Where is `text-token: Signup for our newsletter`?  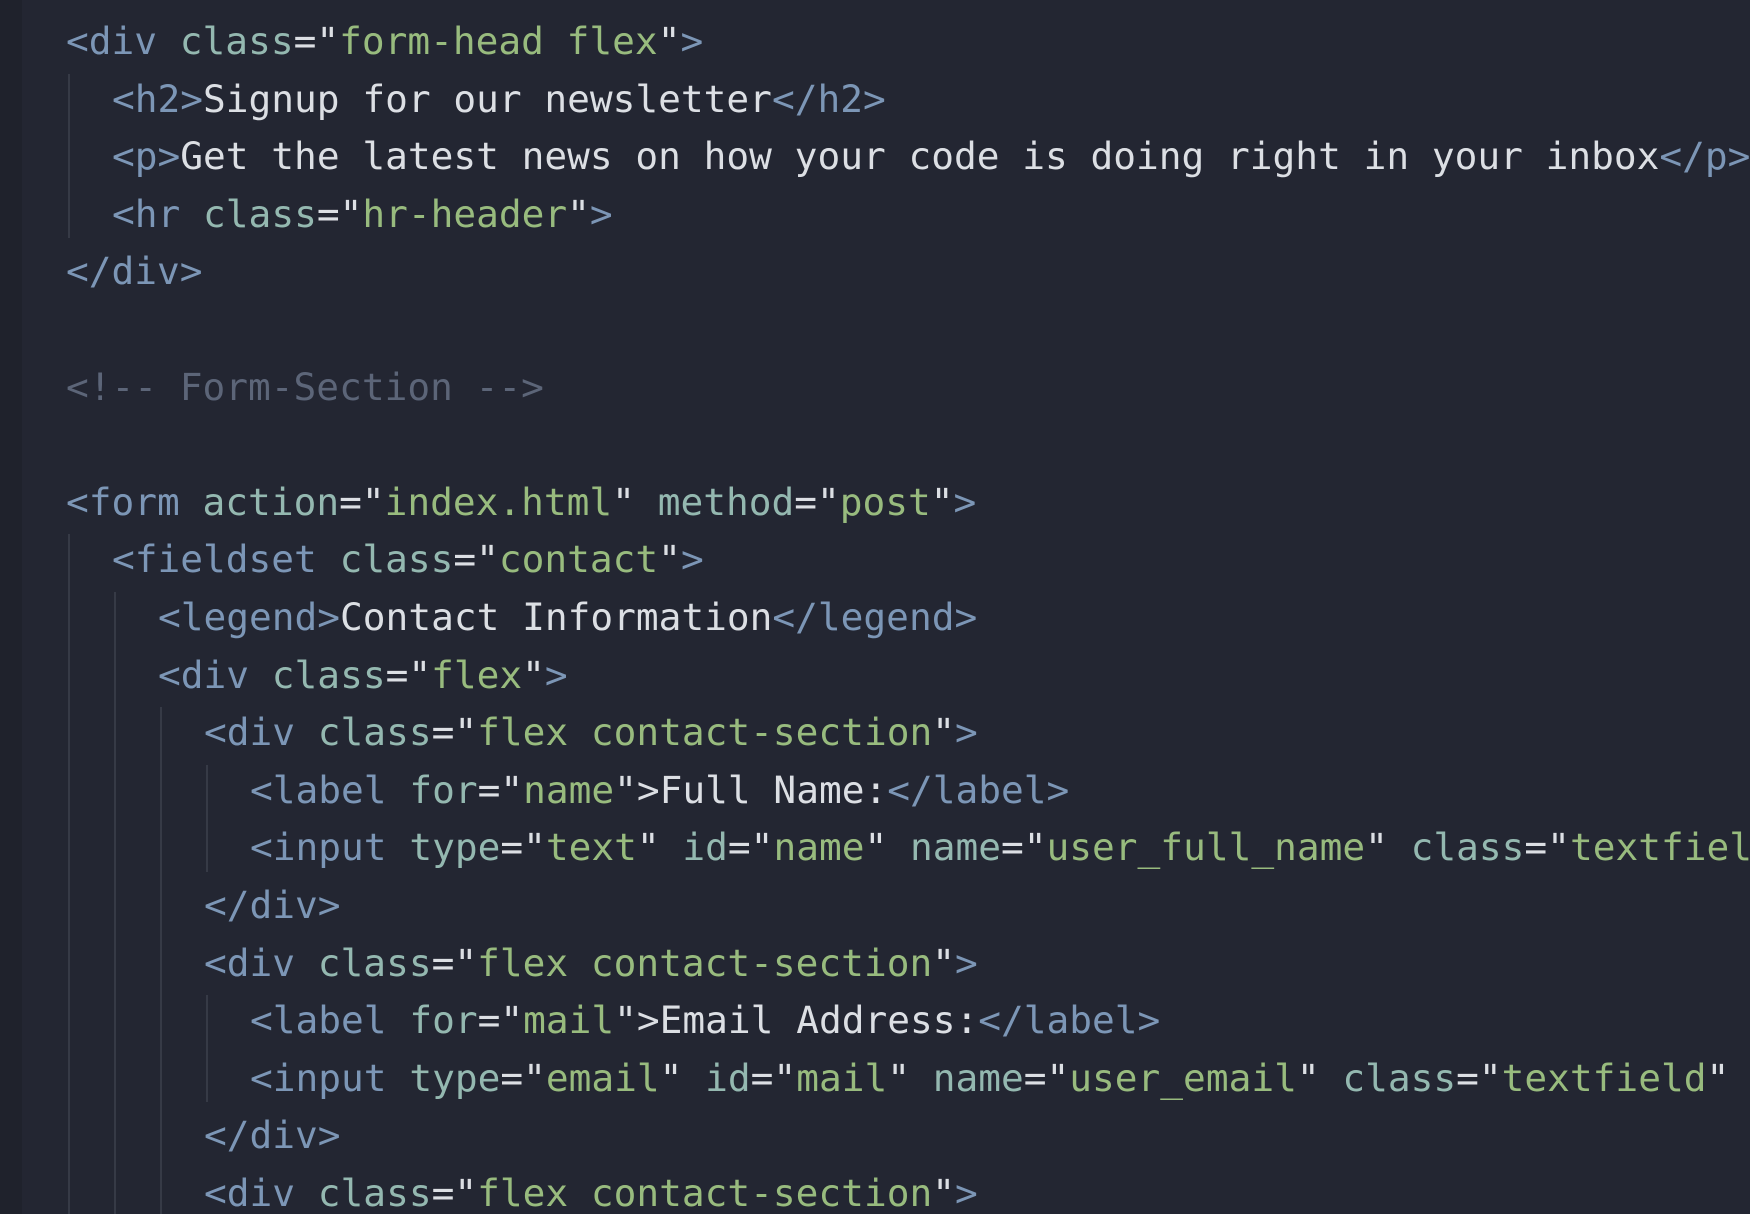
text-token: Signup for our newsletter is located at coordinates (487, 98).